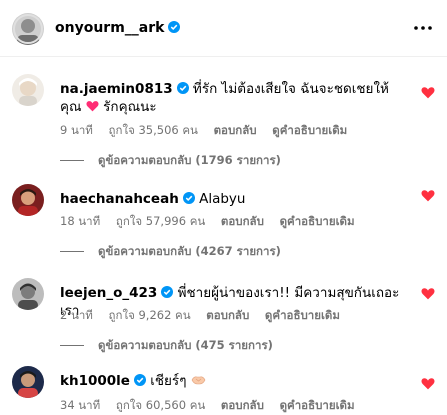 This screenshot has height=415, width=447. I want to click on post-author-username: onyourm__ark, so click(109, 28).